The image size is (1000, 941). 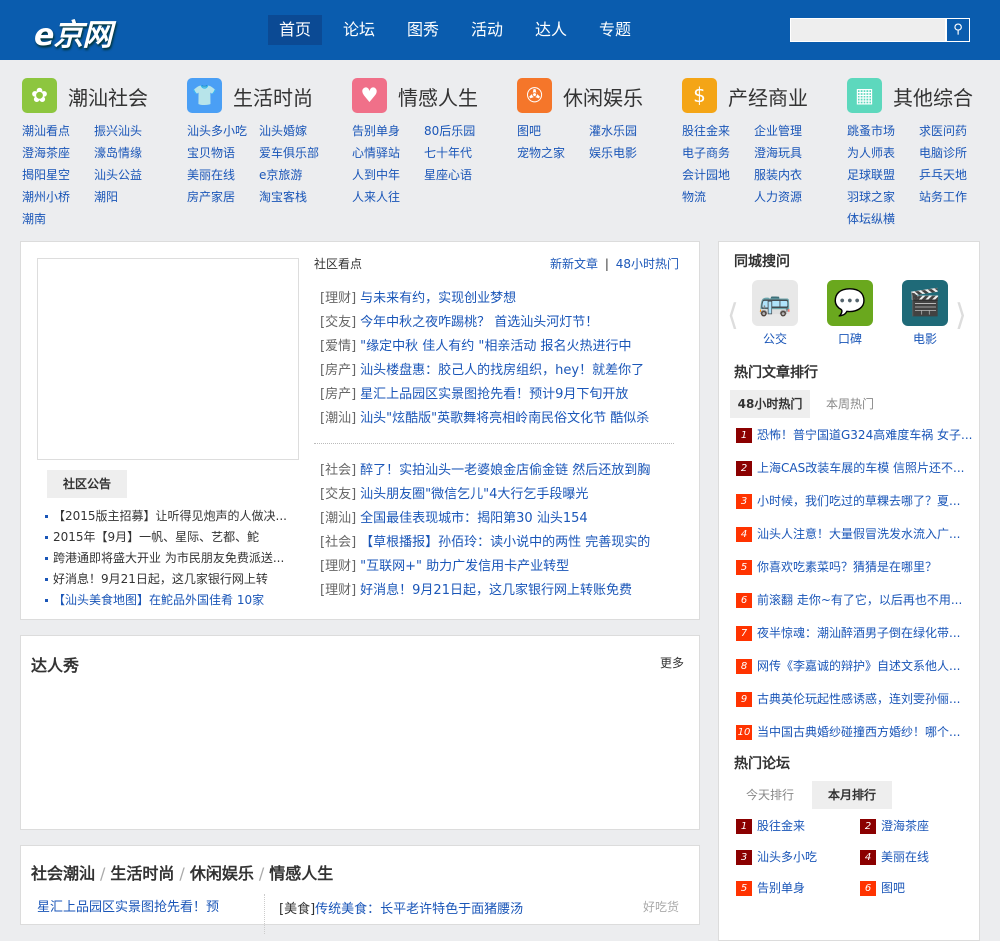 I want to click on category-link: 濠岛情缘, so click(x=118, y=152).